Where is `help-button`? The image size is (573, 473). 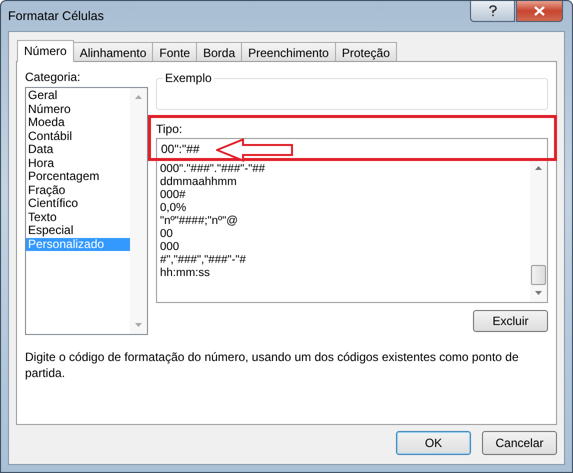 help-button is located at coordinates (492, 11).